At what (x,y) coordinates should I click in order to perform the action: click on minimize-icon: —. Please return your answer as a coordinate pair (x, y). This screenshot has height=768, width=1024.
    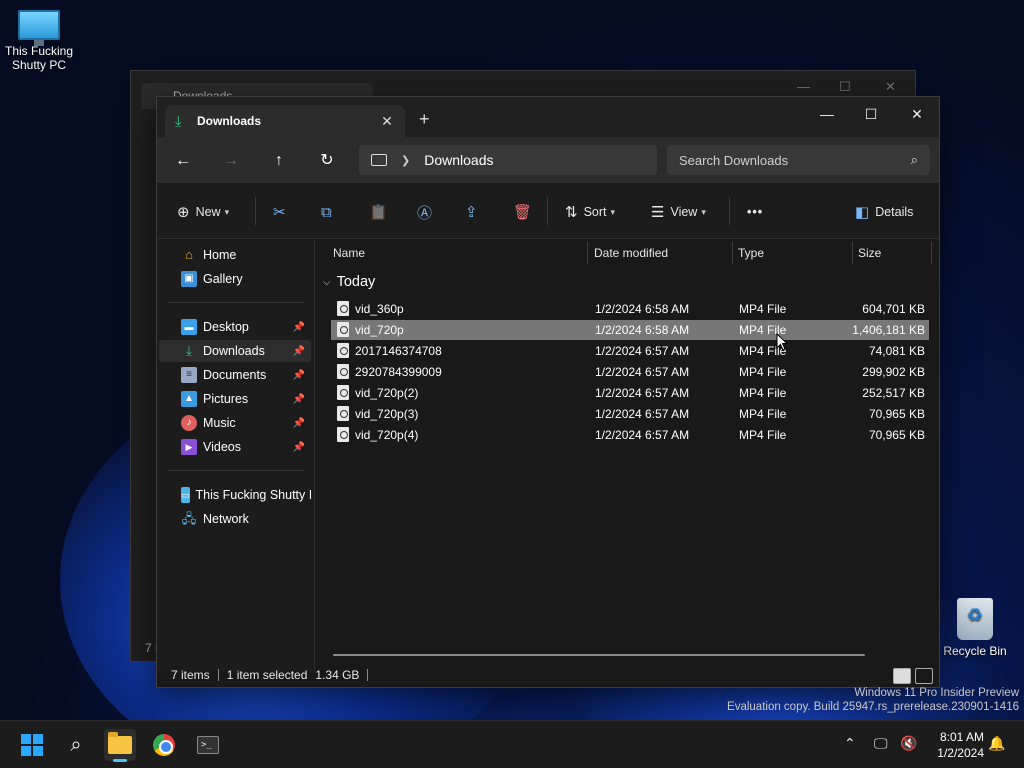
    Looking at the image, I should click on (803, 86).